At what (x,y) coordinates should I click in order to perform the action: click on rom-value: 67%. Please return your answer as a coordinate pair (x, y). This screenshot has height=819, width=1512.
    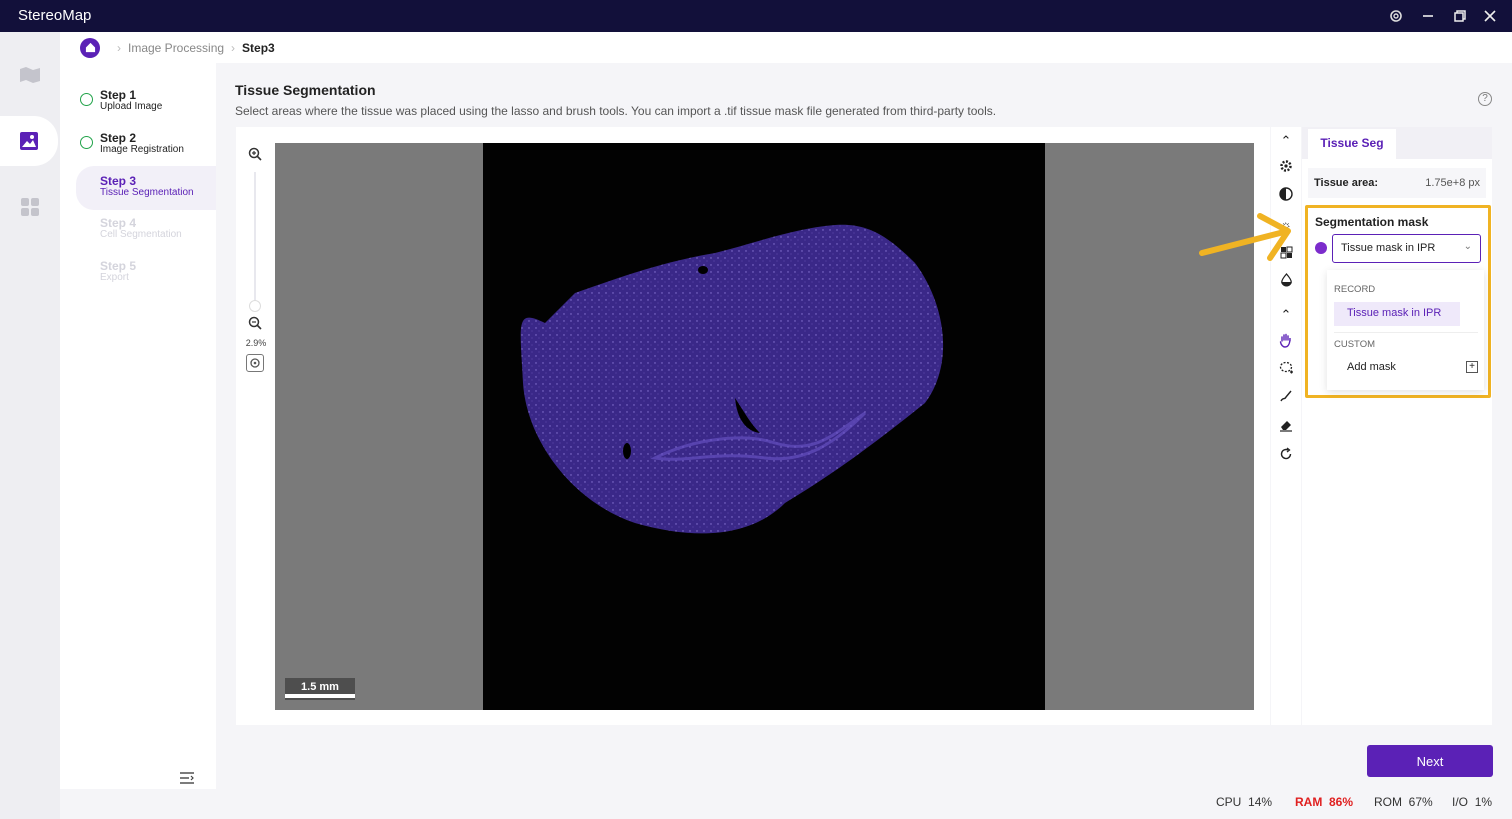
    Looking at the image, I should click on (1420, 802).